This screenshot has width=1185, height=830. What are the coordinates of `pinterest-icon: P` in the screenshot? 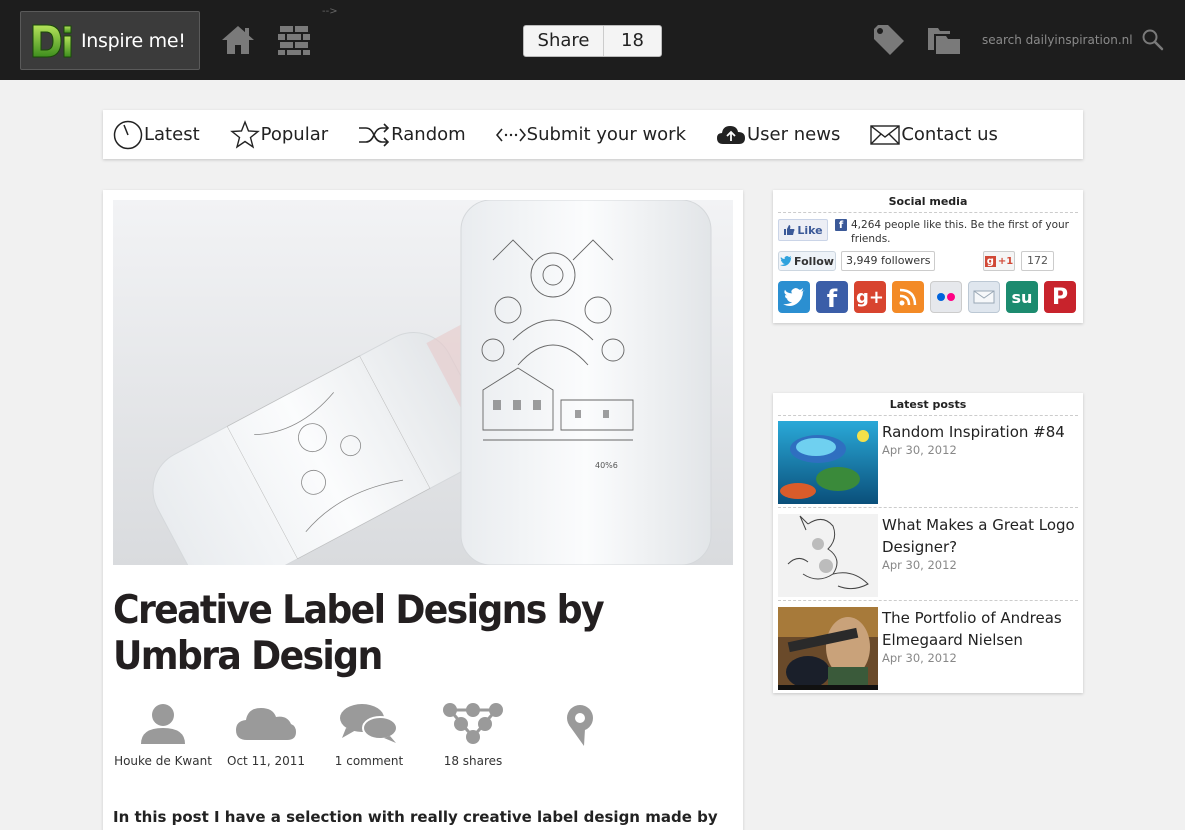 It's located at (1060, 297).